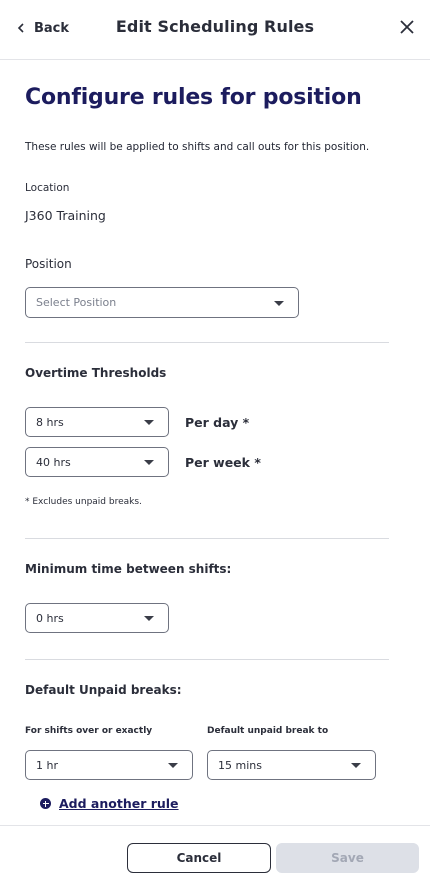 The width and height of the screenshot is (430, 891). I want to click on break-length-value: 15 mins, so click(240, 765).